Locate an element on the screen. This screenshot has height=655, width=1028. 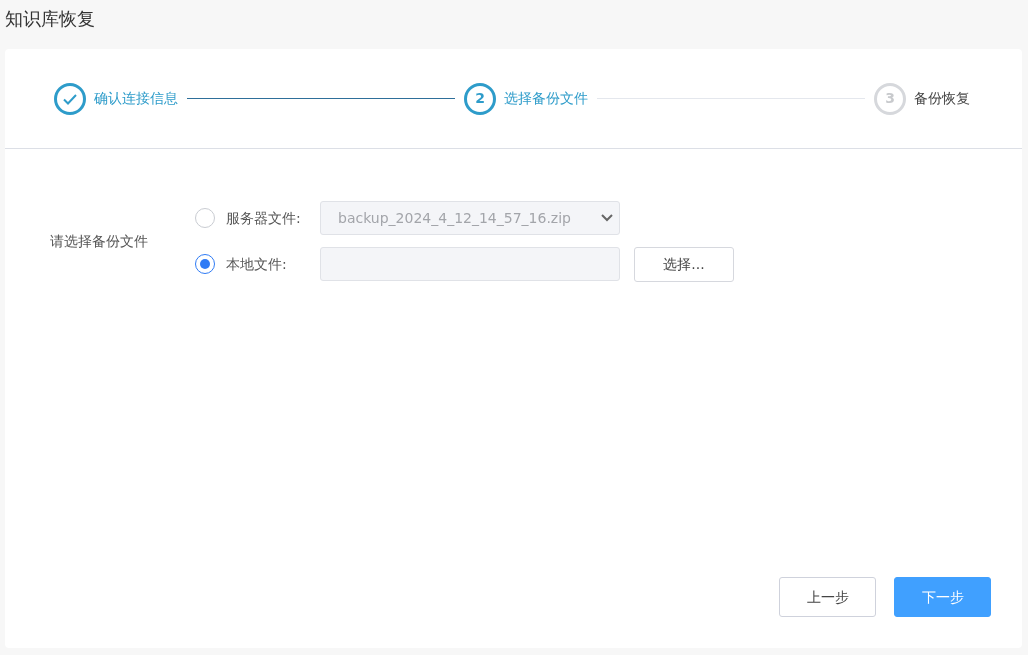
previous-button: 上一步 is located at coordinates (827, 597).